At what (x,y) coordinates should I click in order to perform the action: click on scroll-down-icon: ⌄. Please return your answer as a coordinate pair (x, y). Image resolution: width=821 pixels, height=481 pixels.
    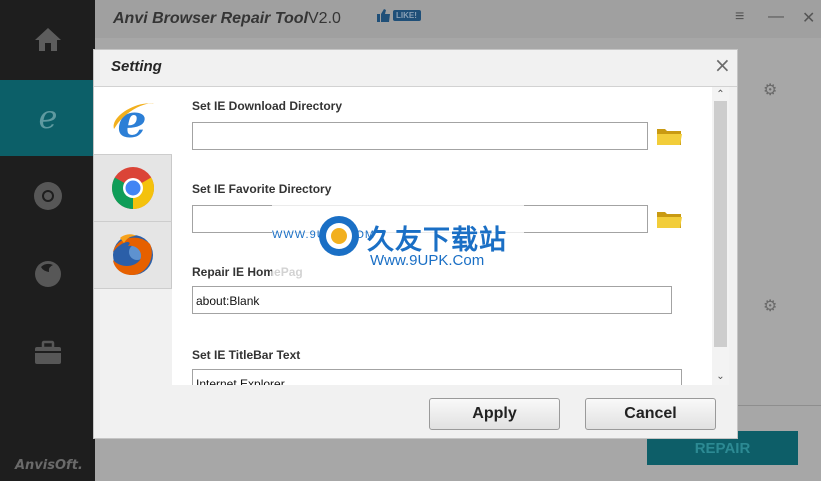
    Looking at the image, I should click on (720, 376).